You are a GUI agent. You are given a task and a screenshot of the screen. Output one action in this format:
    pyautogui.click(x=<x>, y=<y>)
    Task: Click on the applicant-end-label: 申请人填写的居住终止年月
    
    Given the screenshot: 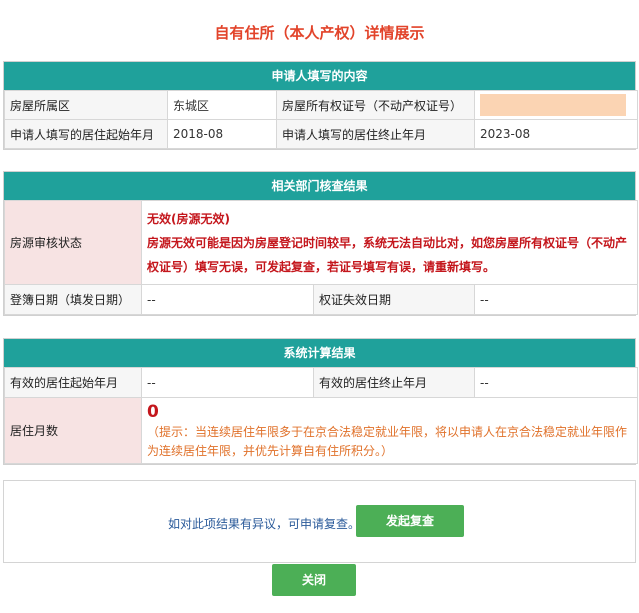 What is the action you would take?
    pyautogui.click(x=375, y=134)
    